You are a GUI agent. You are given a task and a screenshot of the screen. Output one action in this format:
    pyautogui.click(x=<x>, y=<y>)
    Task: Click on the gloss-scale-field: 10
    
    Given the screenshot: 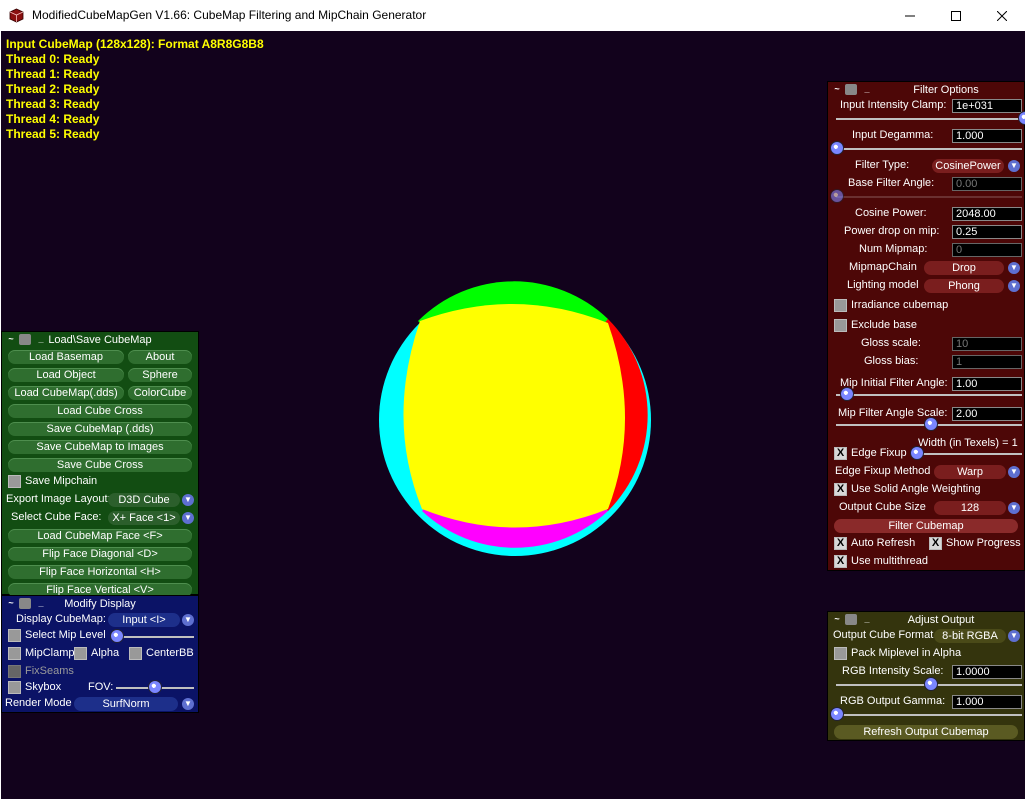 What is the action you would take?
    pyautogui.click(x=987, y=344)
    